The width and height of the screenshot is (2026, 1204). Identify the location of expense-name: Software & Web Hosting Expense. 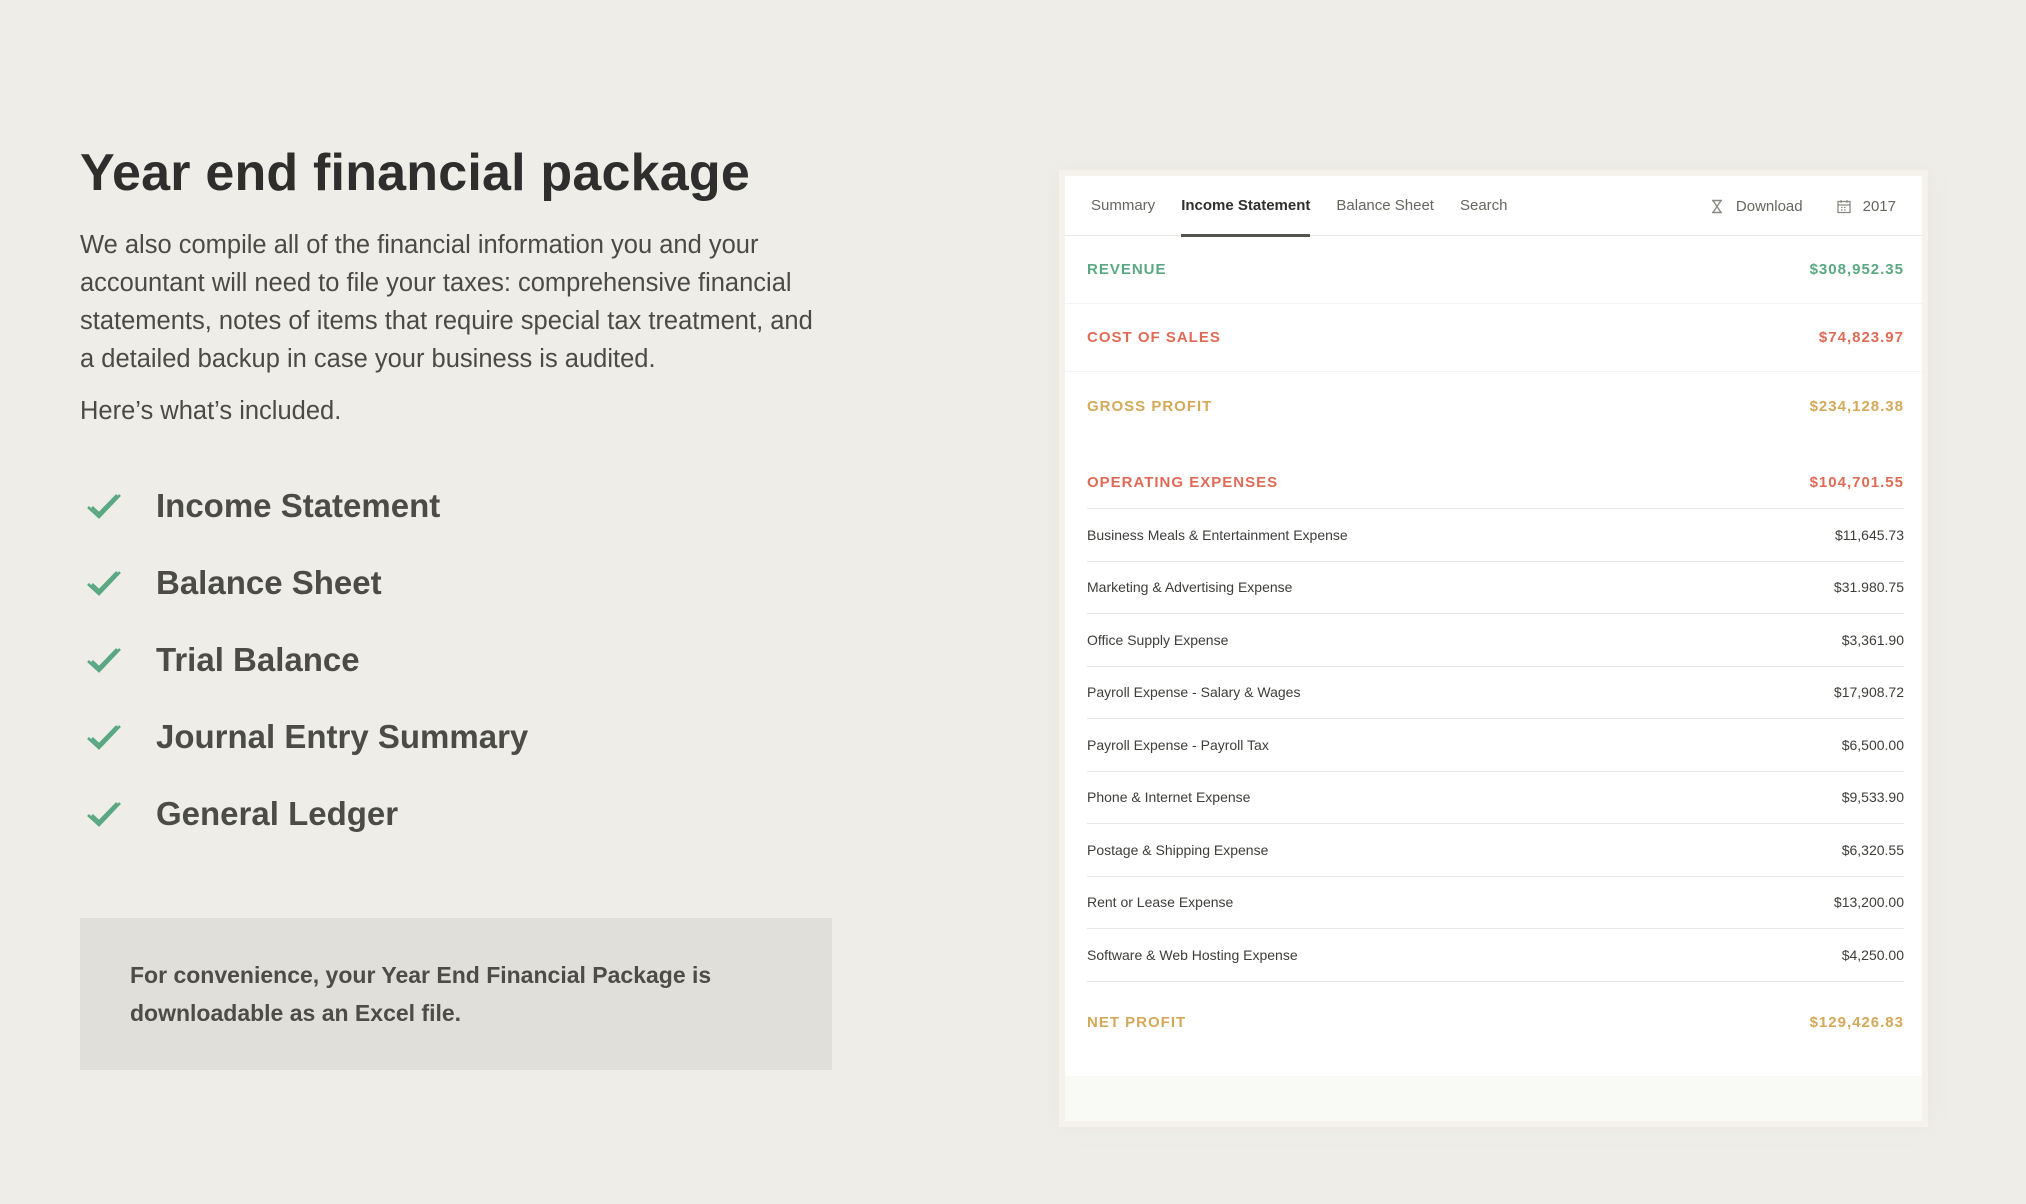
(1192, 954).